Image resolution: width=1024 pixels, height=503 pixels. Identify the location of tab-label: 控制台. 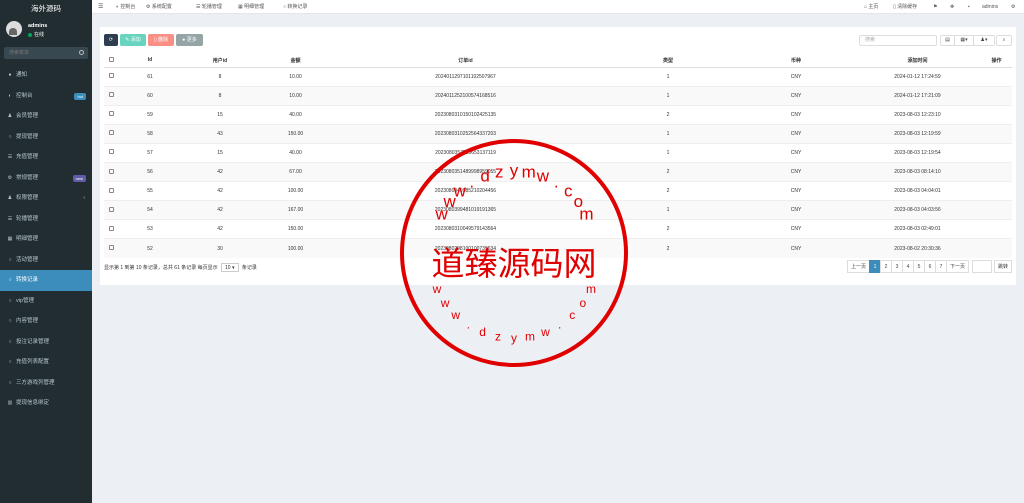
(128, 7).